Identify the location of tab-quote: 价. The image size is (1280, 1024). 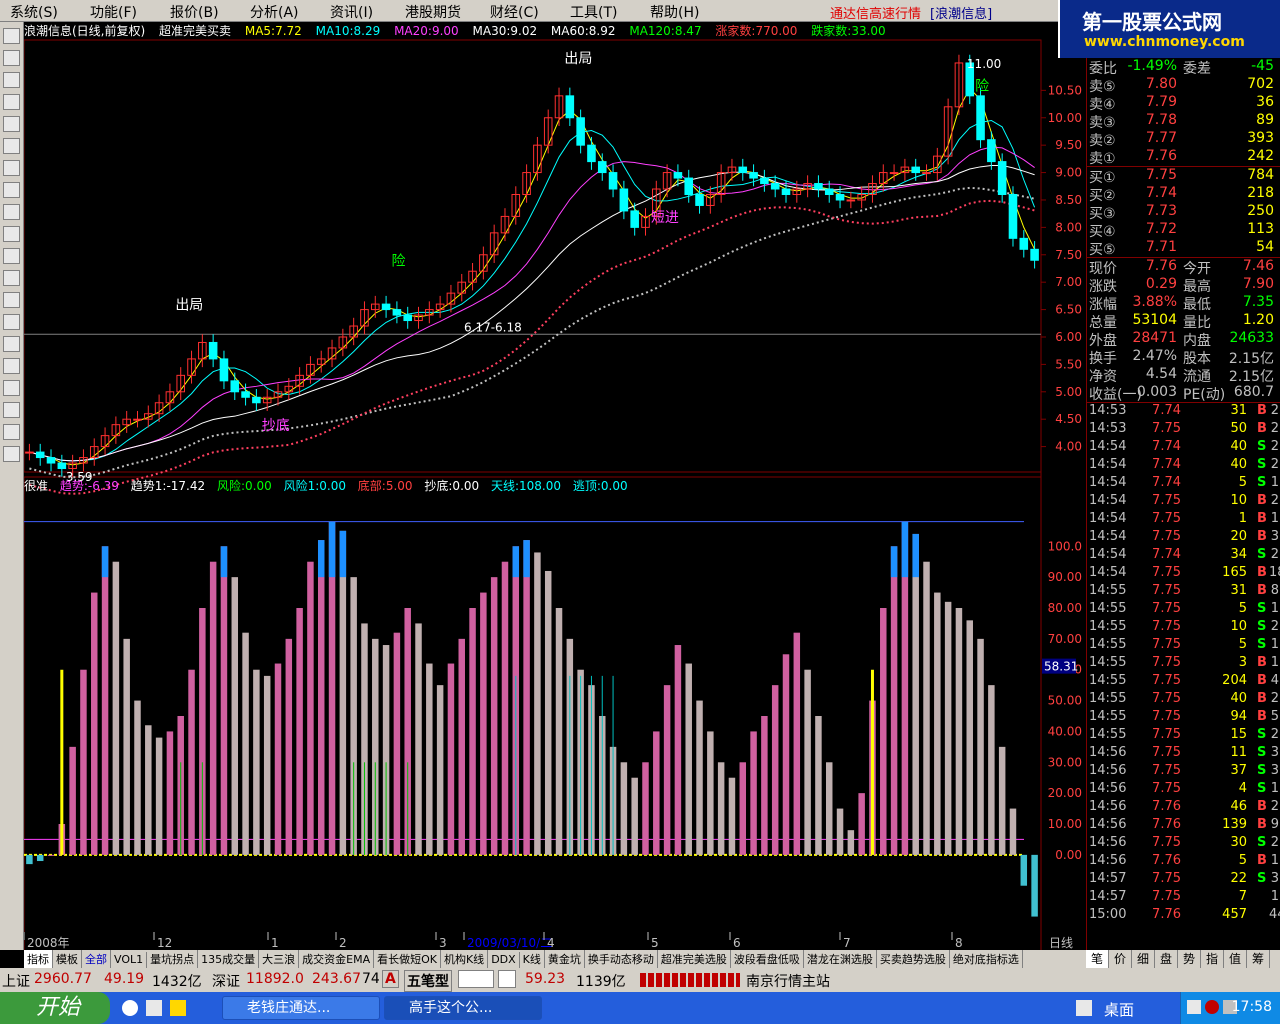
(1120, 959).